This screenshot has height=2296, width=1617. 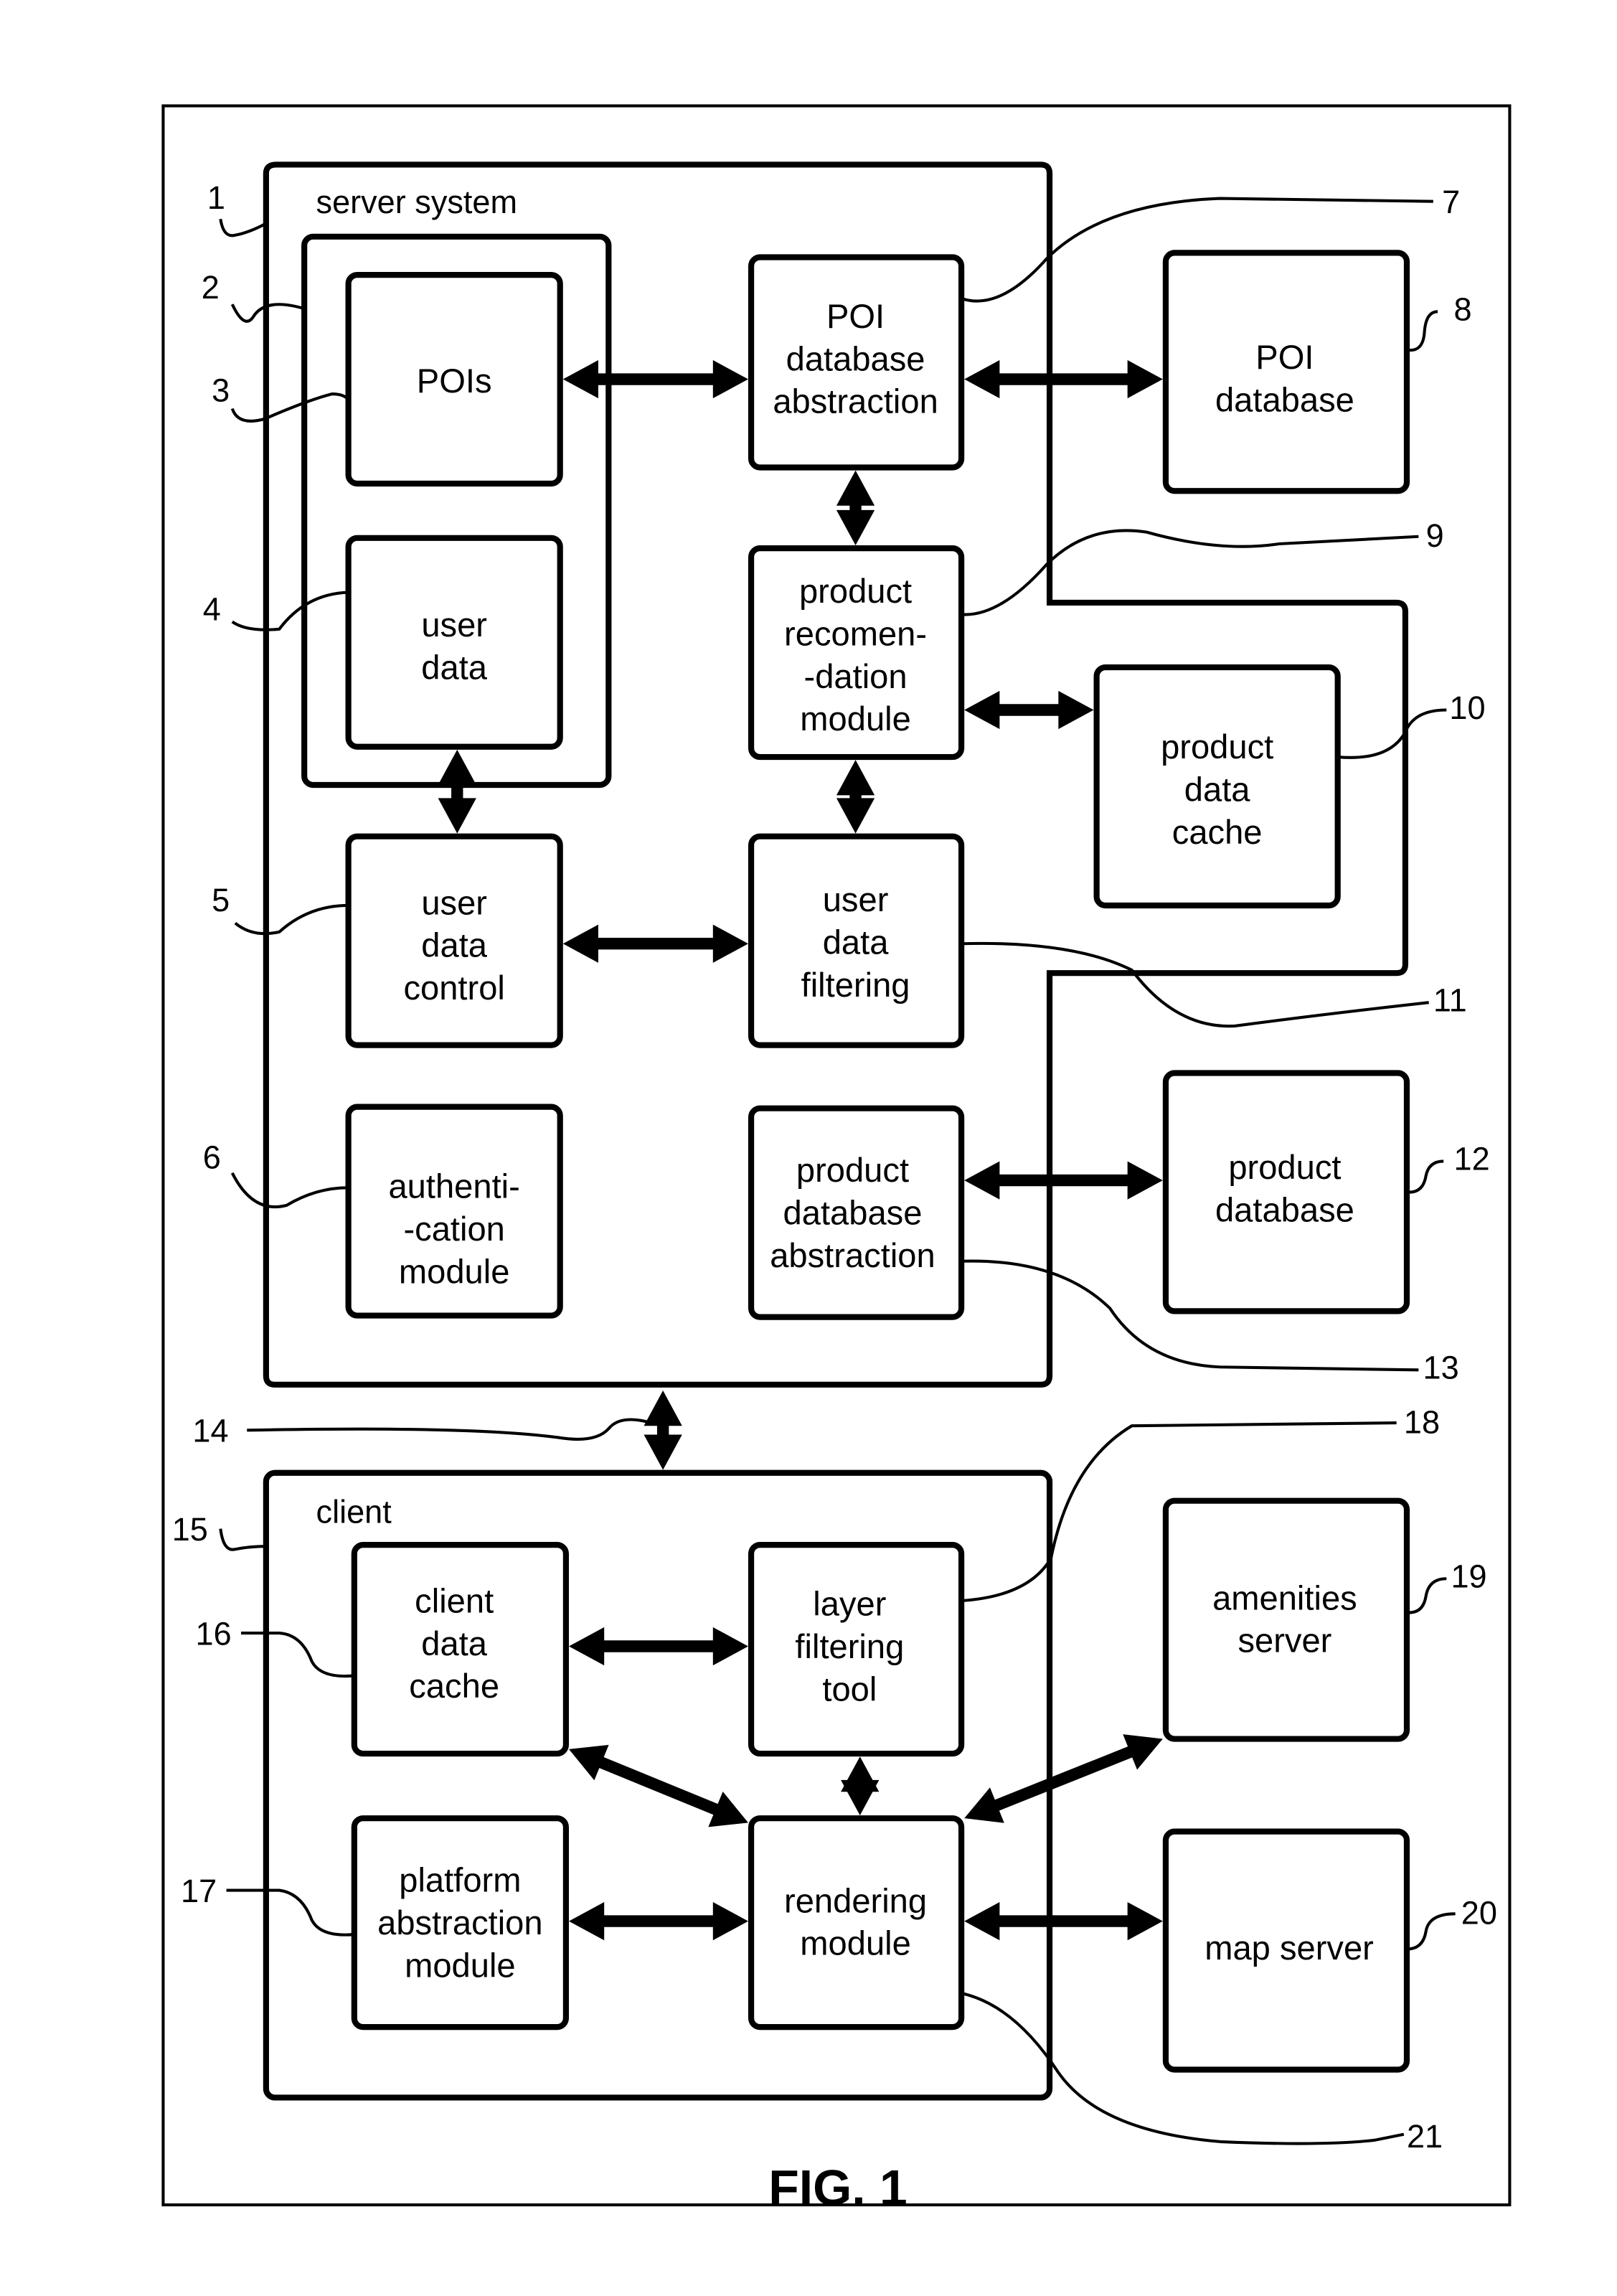 I want to click on box-user-data-control: user data control, so click(x=454, y=941).